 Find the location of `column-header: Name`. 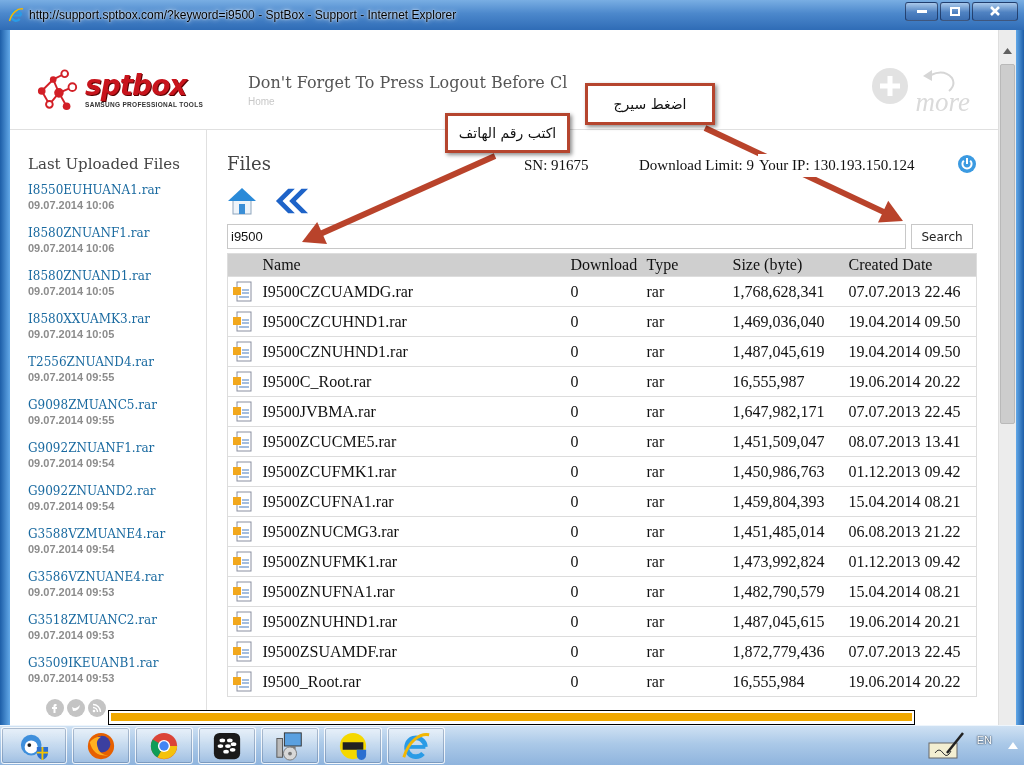

column-header: Name is located at coordinates (411, 265).